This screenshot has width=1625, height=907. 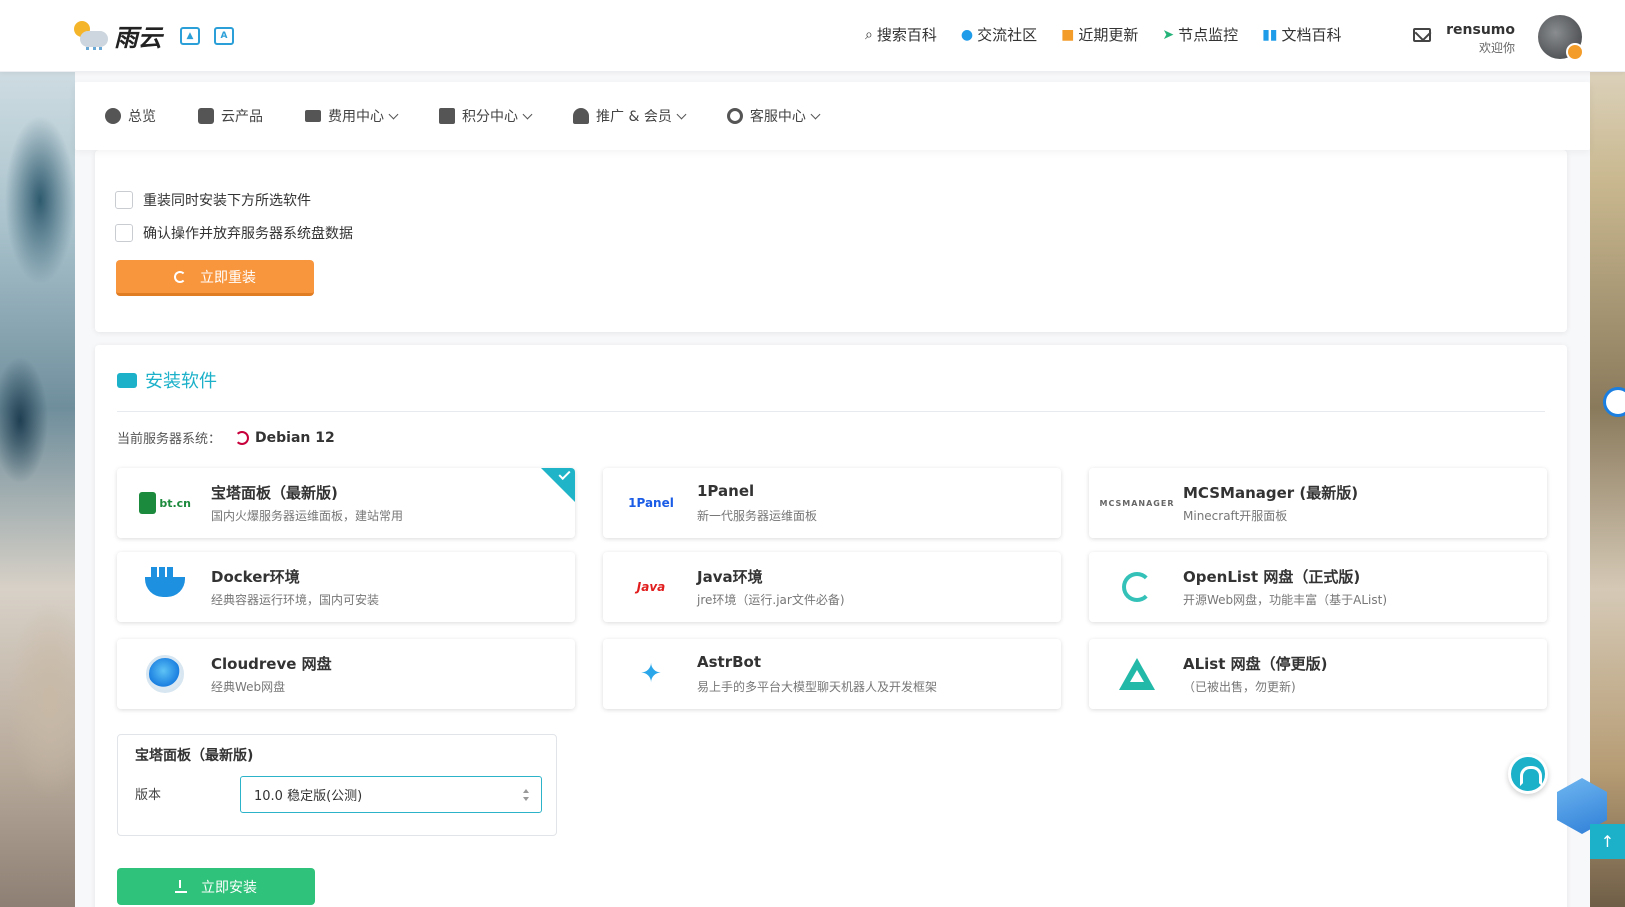 What do you see at coordinates (1285, 600) in the screenshot?
I see `app-desc: 开源Web网盘，功能丰富（基于AList)` at bounding box center [1285, 600].